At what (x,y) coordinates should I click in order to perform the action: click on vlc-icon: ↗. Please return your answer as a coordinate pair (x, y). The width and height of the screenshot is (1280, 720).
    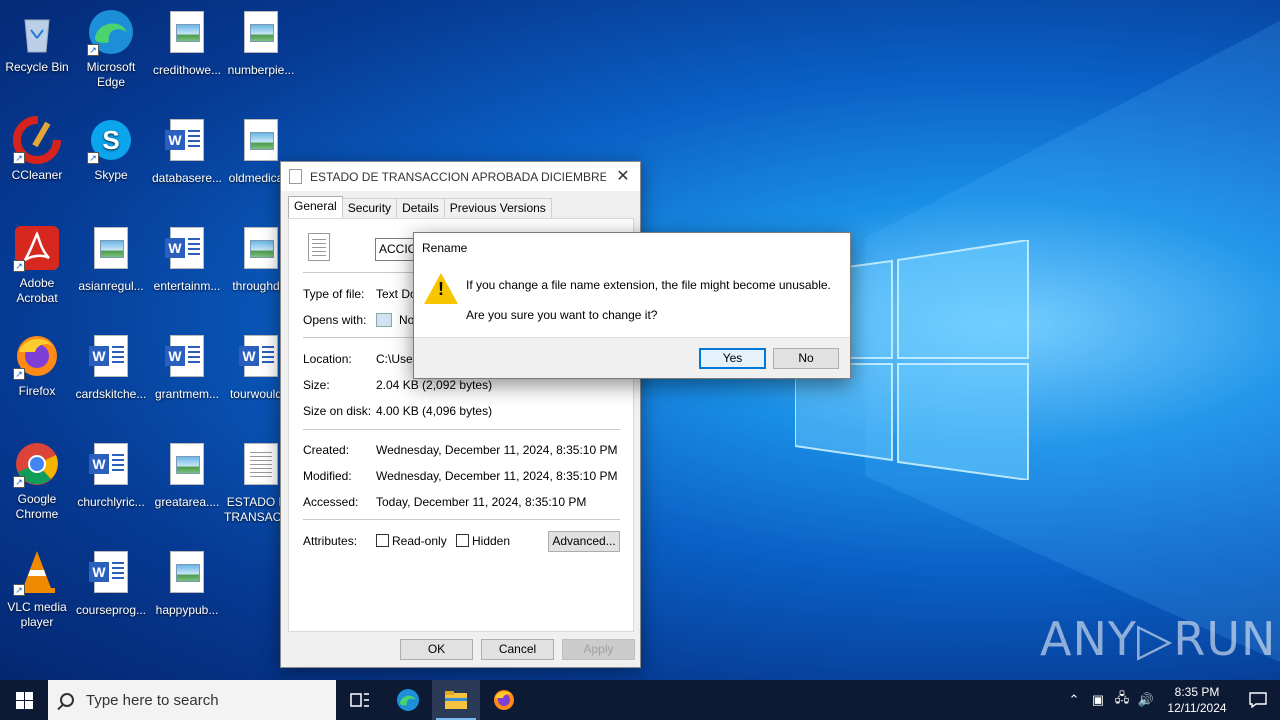
    Looking at the image, I should click on (37, 572).